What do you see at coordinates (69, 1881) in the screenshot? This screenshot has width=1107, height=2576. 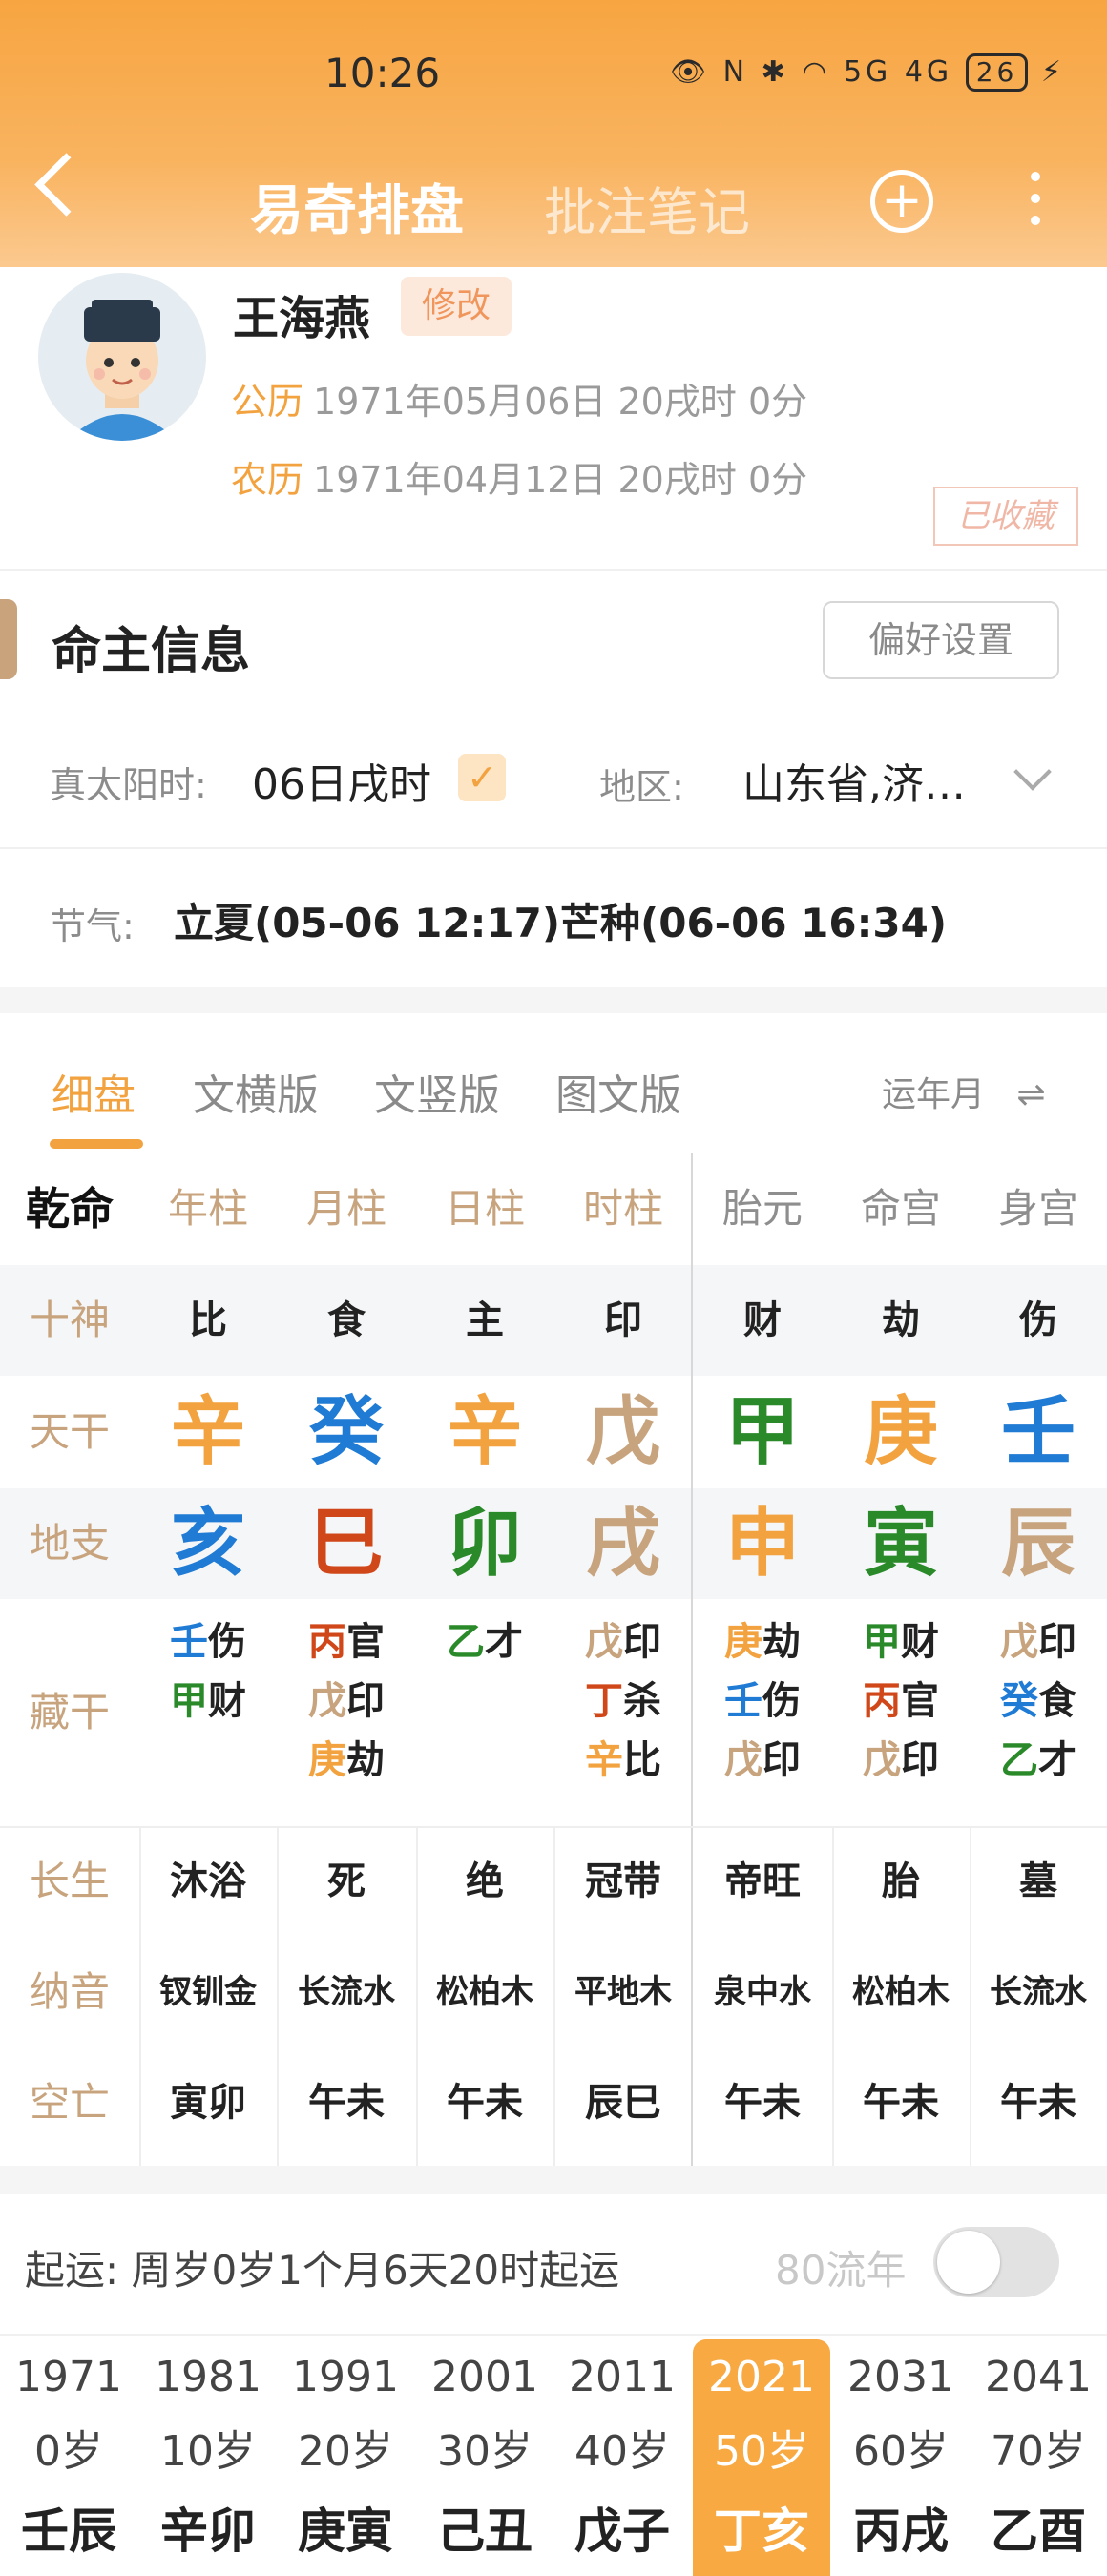 I see `row-label: 长生` at bounding box center [69, 1881].